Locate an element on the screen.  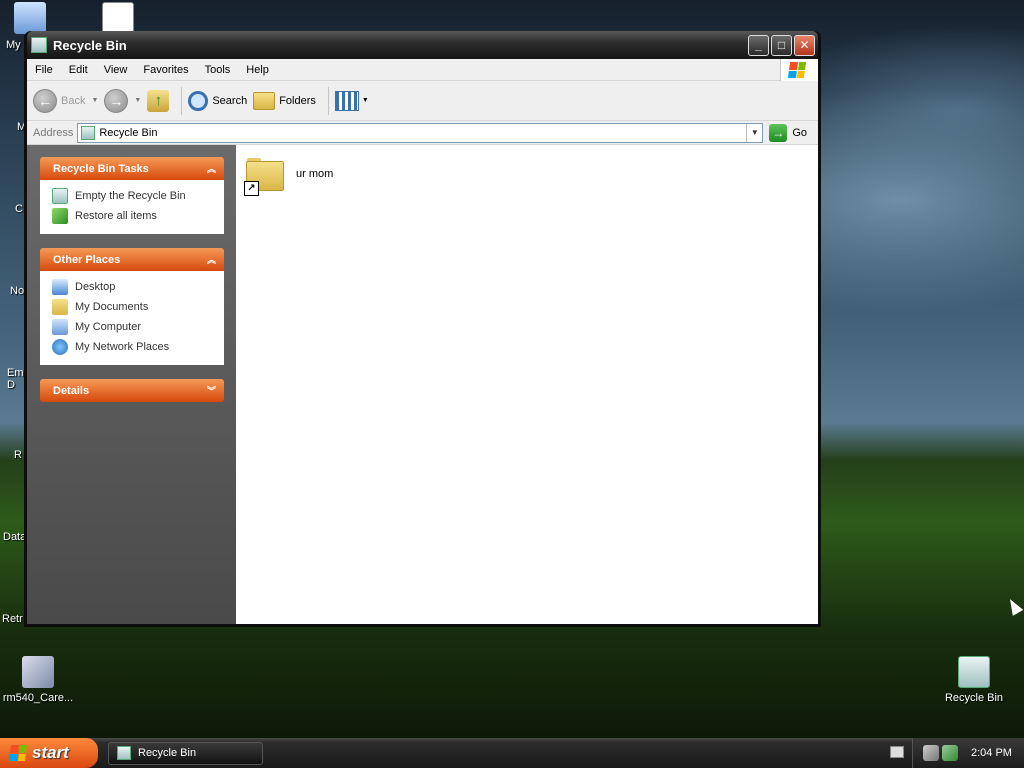
chevron-down-icon: ▼ is located at coordinates (754, 132).